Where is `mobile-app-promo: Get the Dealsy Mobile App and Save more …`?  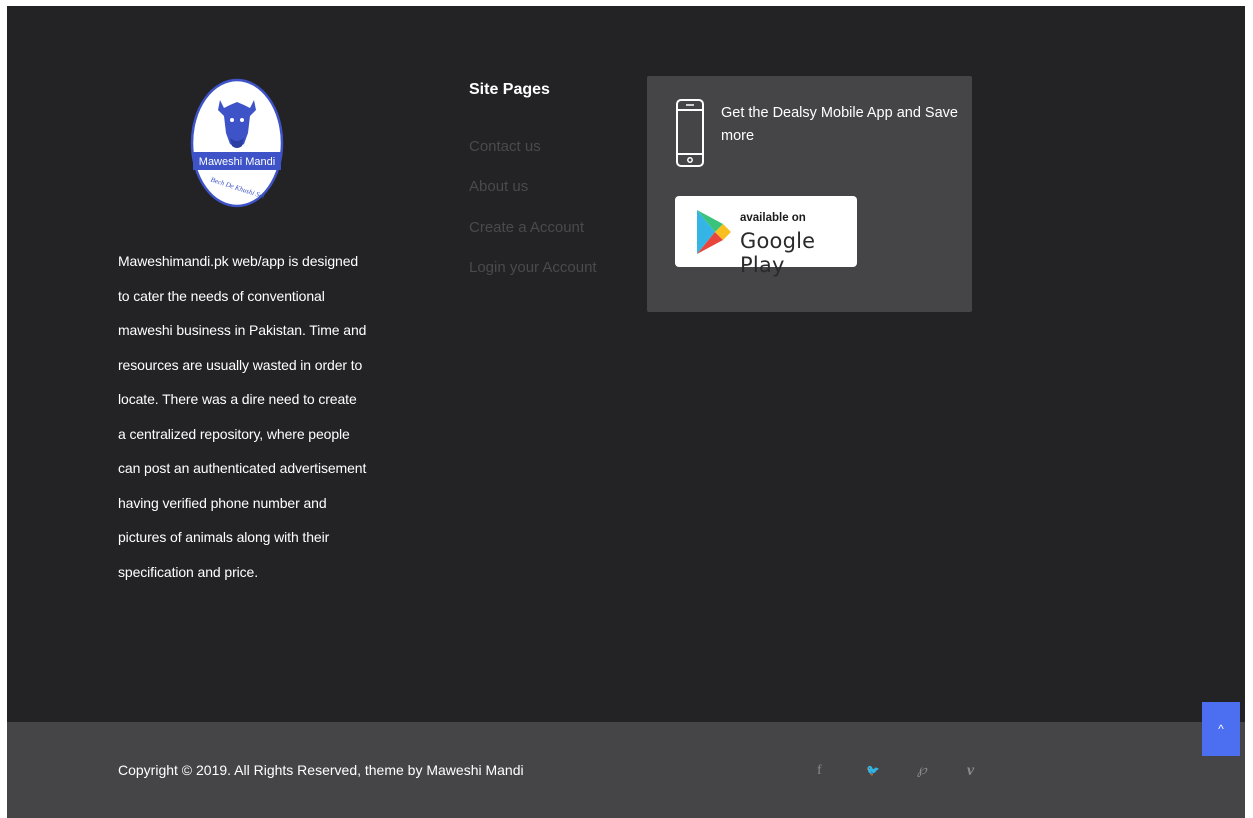 mobile-app-promo: Get the Dealsy Mobile App and Save more … is located at coordinates (809, 194).